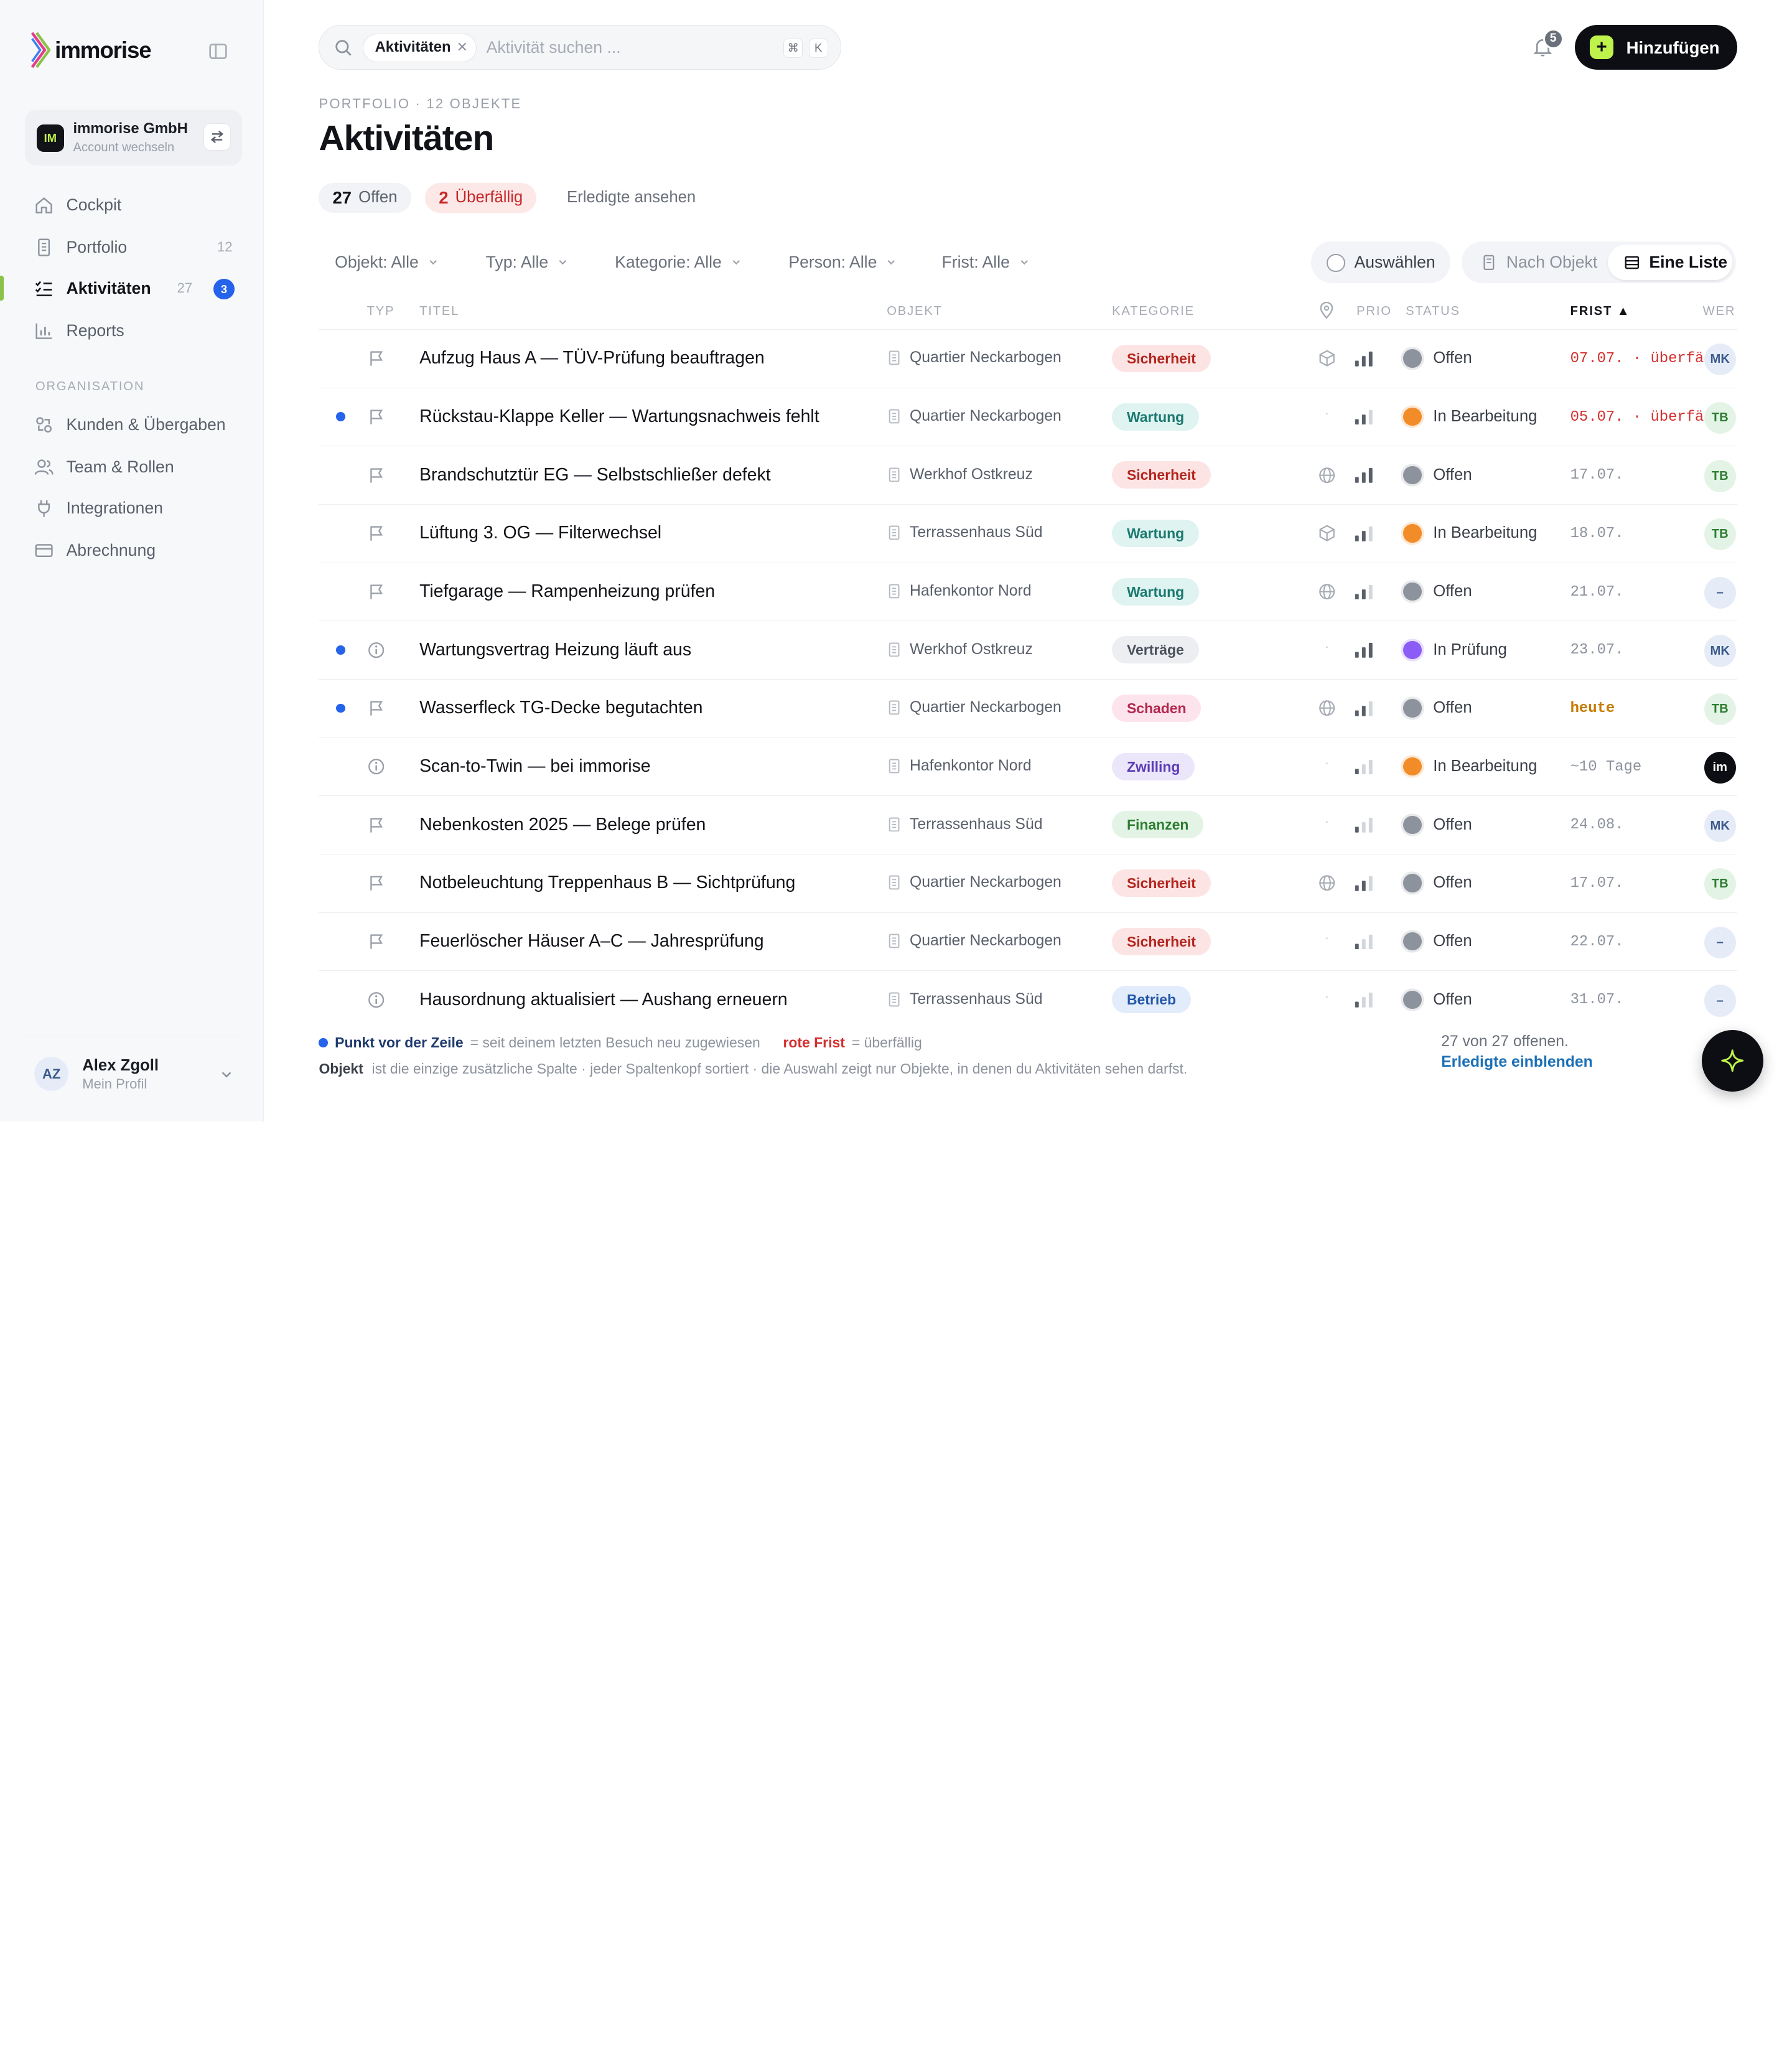 The image size is (1792, 2060). I want to click on add-button: + Hinzufügen, so click(1655, 47).